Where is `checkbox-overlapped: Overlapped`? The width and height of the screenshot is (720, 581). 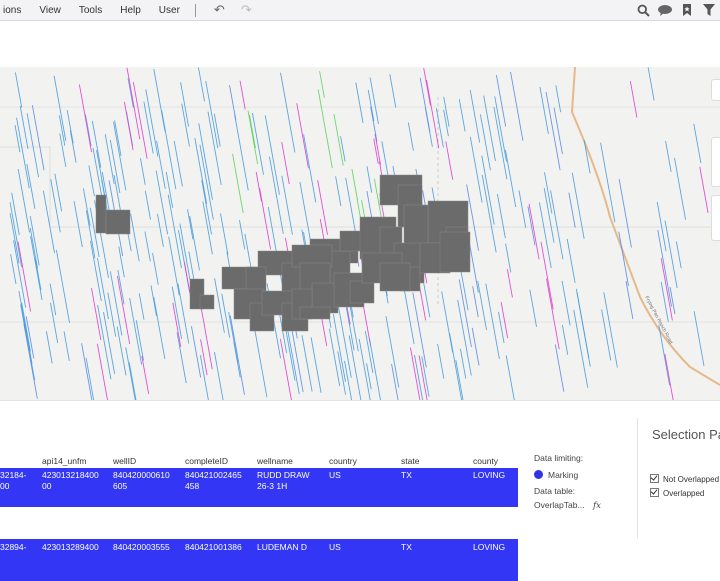 checkbox-overlapped: Overlapped is located at coordinates (677, 493).